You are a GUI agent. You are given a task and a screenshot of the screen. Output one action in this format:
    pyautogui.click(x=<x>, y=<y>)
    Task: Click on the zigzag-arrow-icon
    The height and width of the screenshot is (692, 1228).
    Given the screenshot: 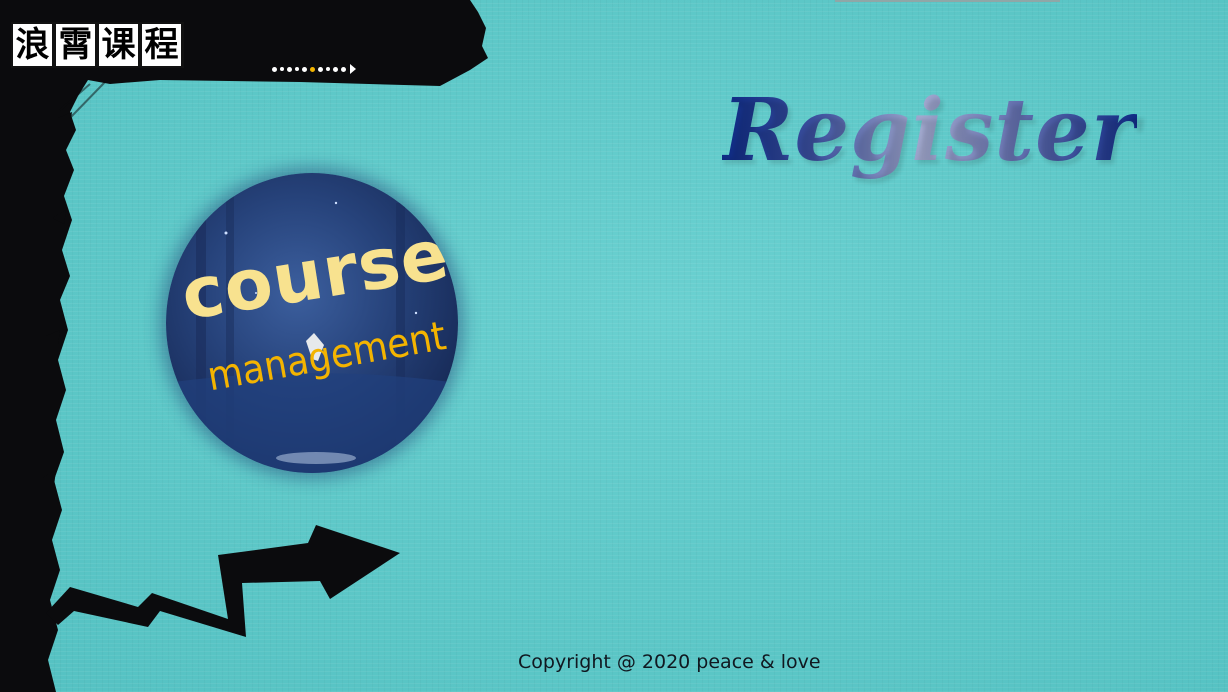 What is the action you would take?
    pyautogui.click(x=223, y=581)
    